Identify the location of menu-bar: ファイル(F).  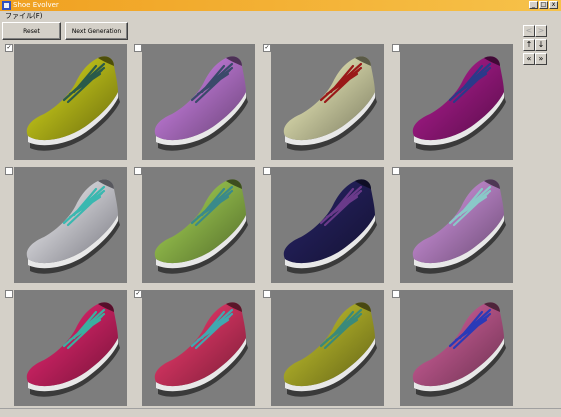
(280, 16).